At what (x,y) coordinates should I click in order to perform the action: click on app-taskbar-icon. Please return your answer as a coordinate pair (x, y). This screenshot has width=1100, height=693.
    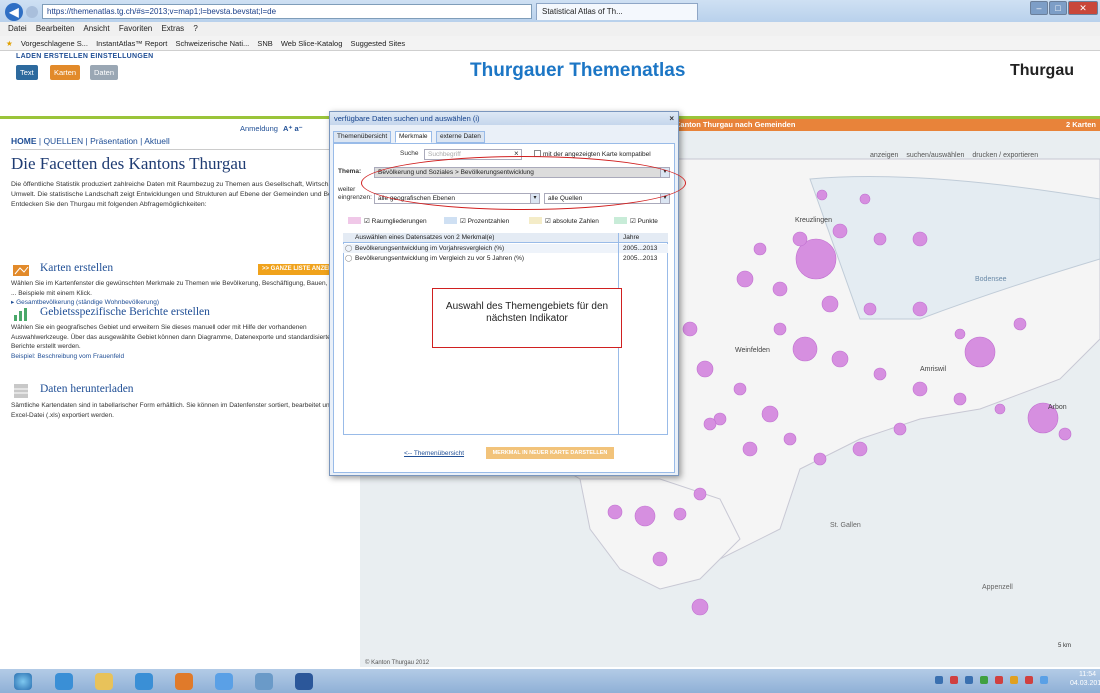
    Looking at the image, I should click on (184, 681).